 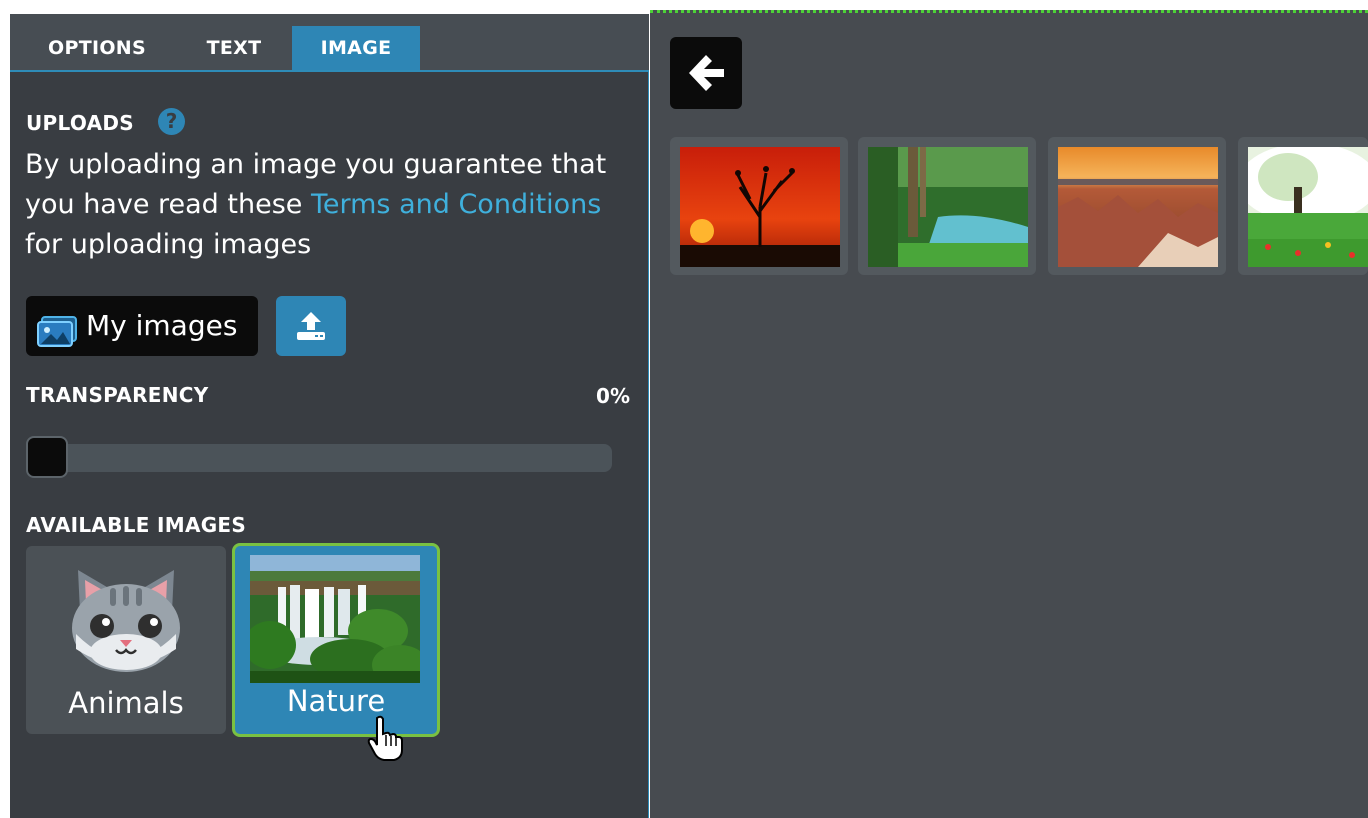 What do you see at coordinates (335, 619) in the screenshot?
I see `waterfall-image` at bounding box center [335, 619].